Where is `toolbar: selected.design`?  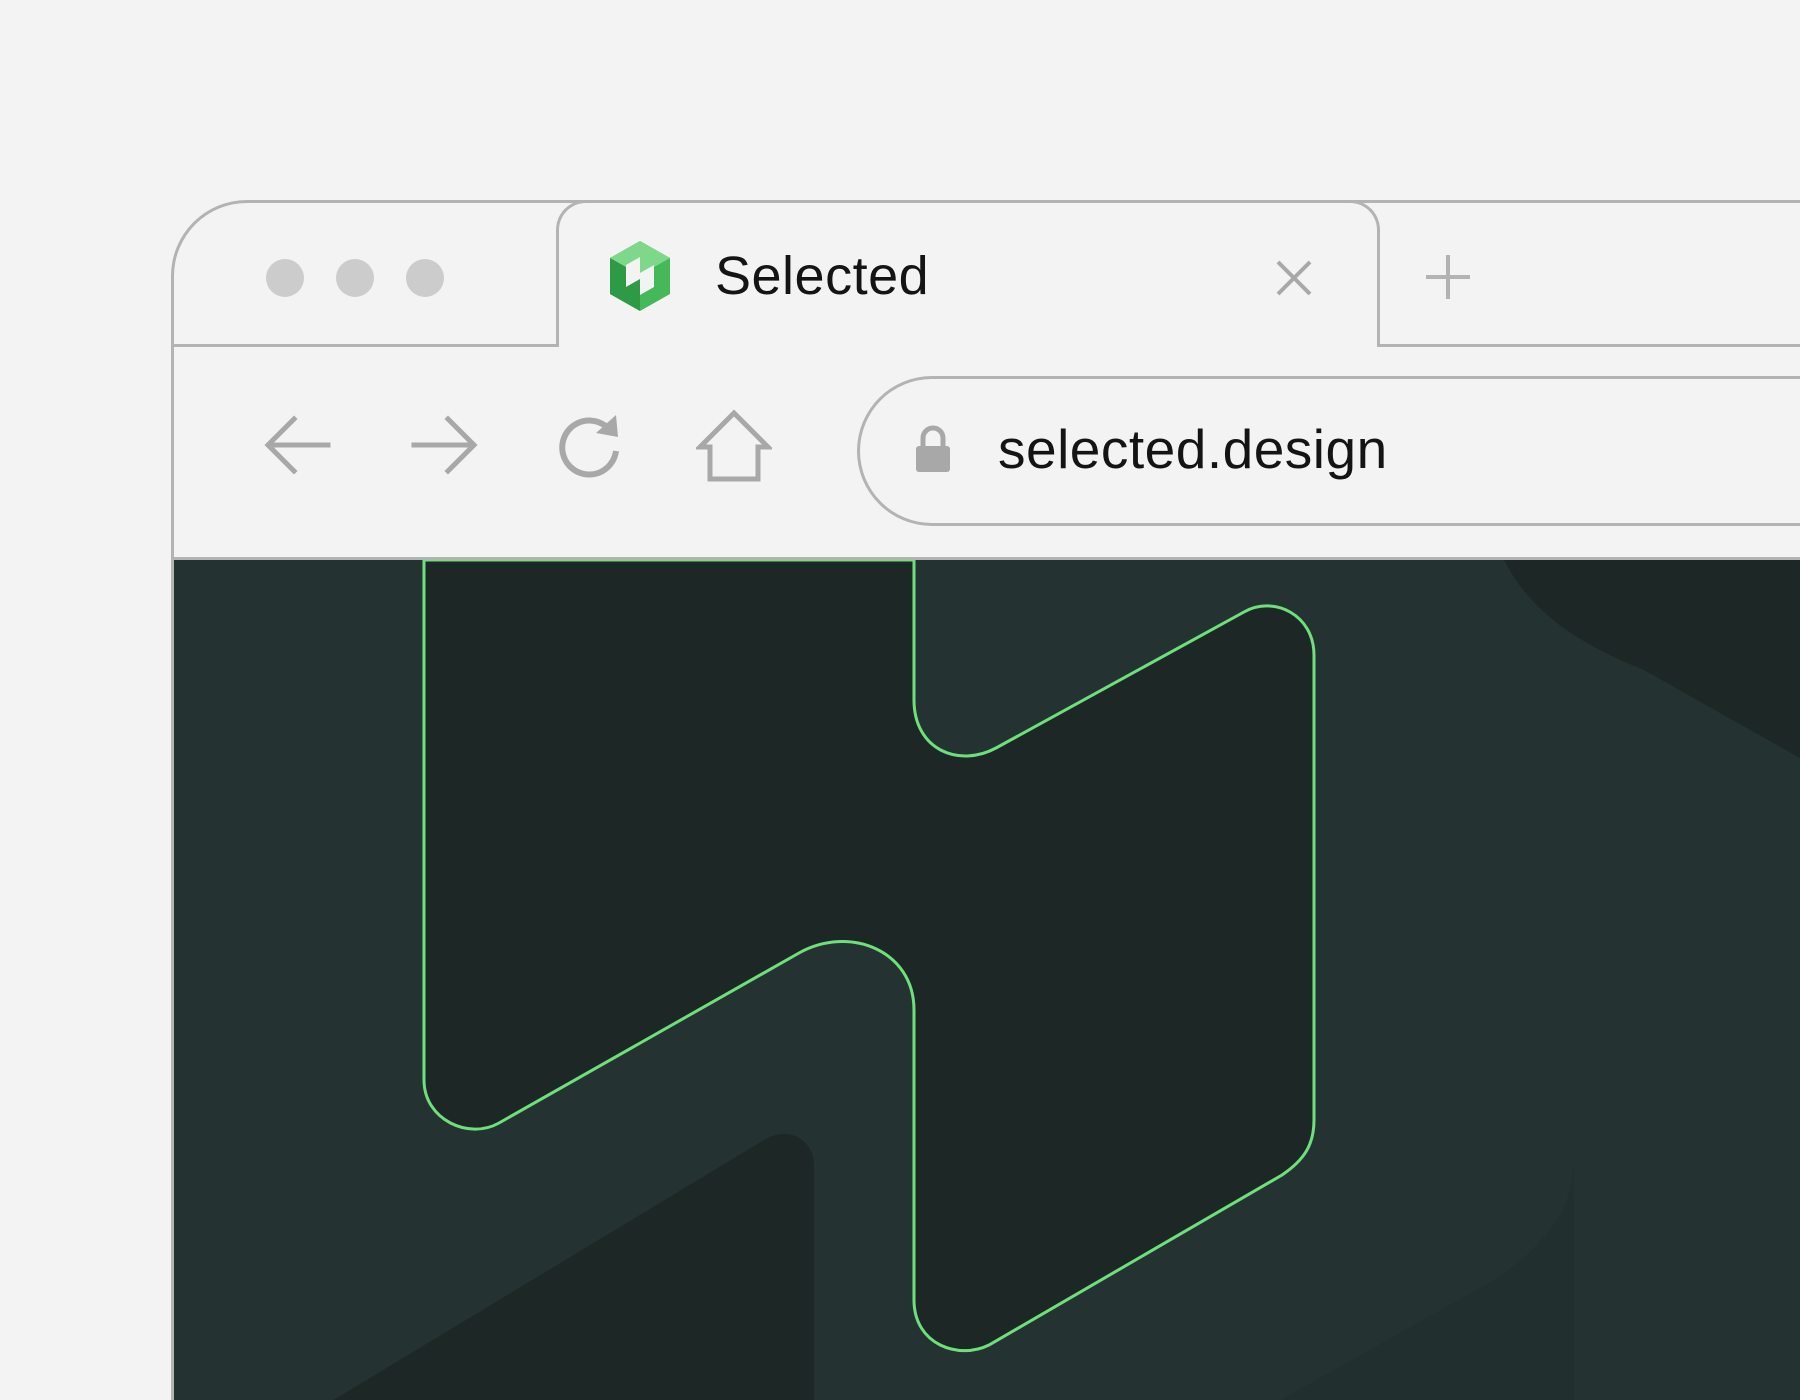
toolbar: selected.design is located at coordinates (987, 452).